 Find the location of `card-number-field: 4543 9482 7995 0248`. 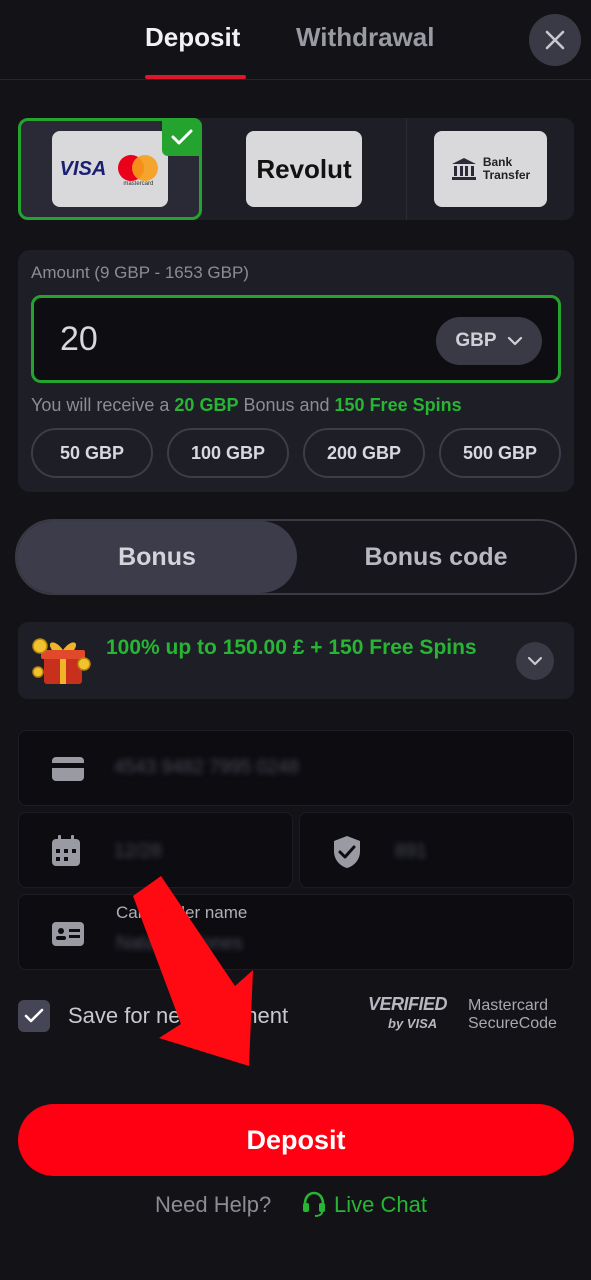

card-number-field: 4543 9482 7995 0248 is located at coordinates (296, 768).